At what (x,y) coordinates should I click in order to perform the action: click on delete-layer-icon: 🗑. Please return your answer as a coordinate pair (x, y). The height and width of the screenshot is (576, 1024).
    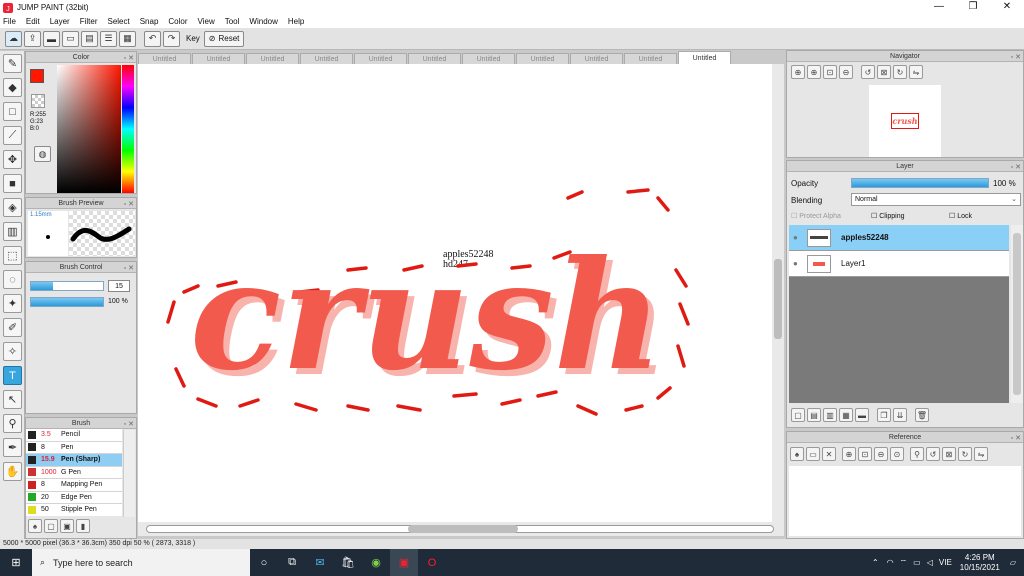
    Looking at the image, I should click on (922, 415).